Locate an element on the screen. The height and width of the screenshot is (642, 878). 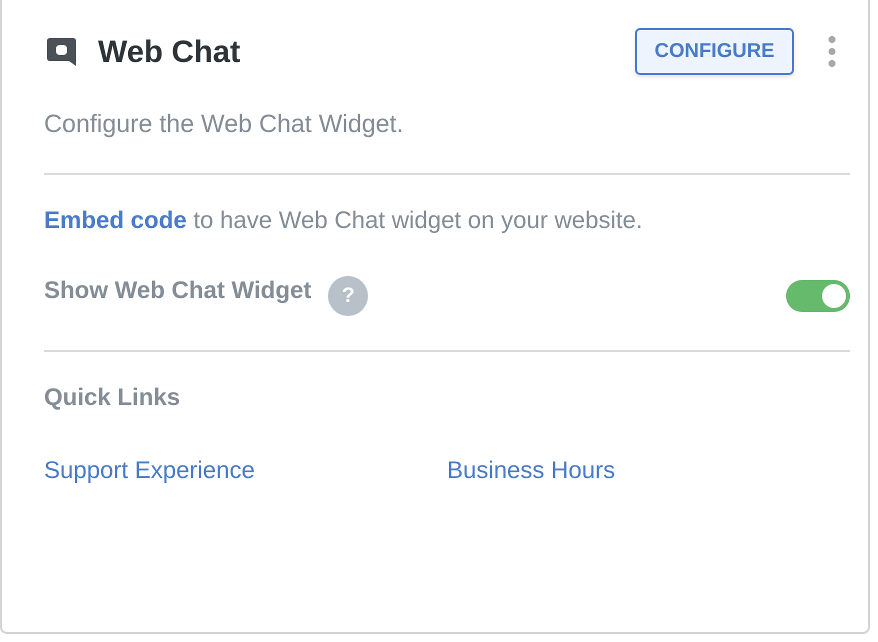
more-menu-icon is located at coordinates (832, 51).